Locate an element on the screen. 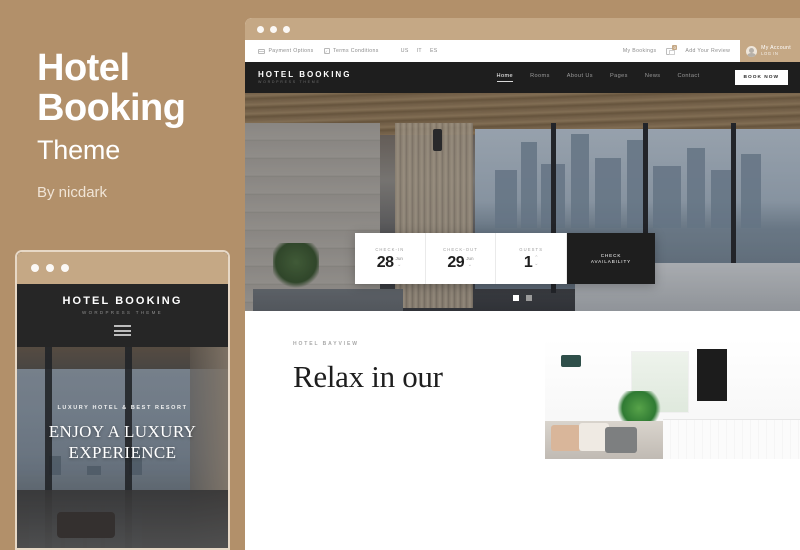 This screenshot has width=800, height=550. checkin-month: Jun is located at coordinates (399, 258).